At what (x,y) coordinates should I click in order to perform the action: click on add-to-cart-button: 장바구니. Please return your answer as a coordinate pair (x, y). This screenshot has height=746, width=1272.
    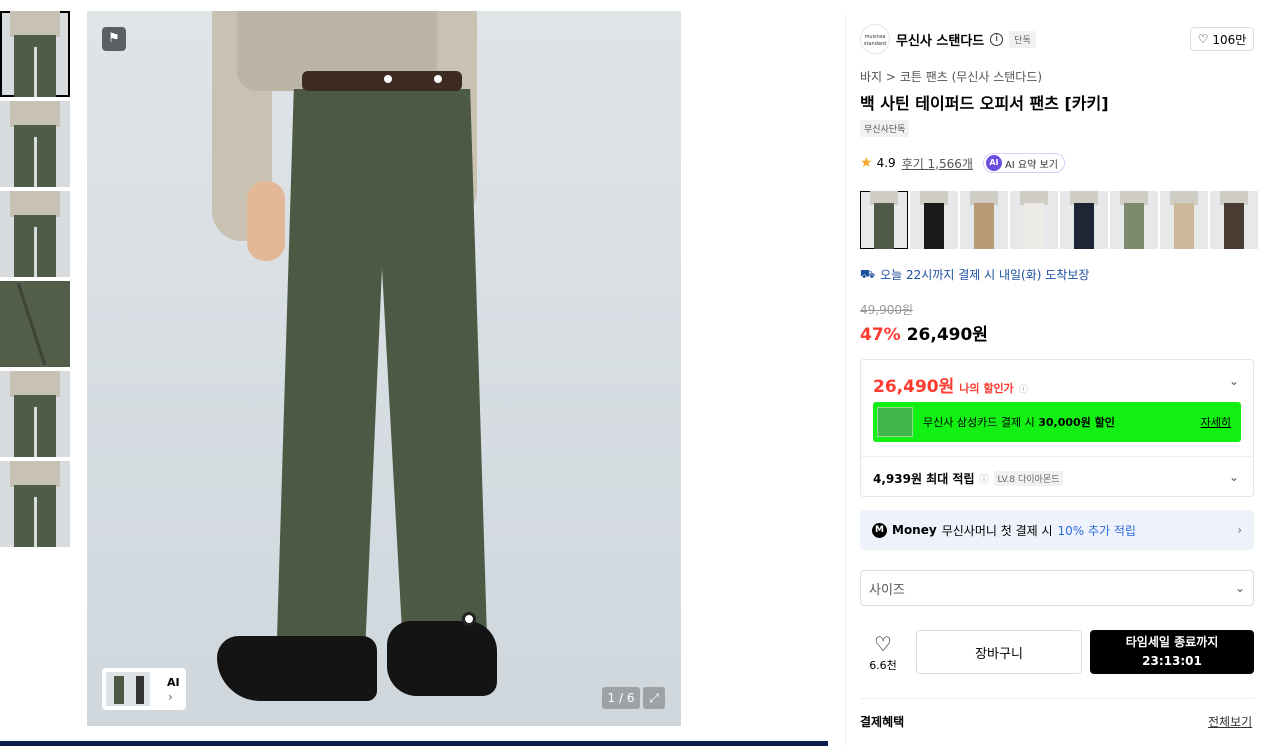
    Looking at the image, I should click on (999, 652).